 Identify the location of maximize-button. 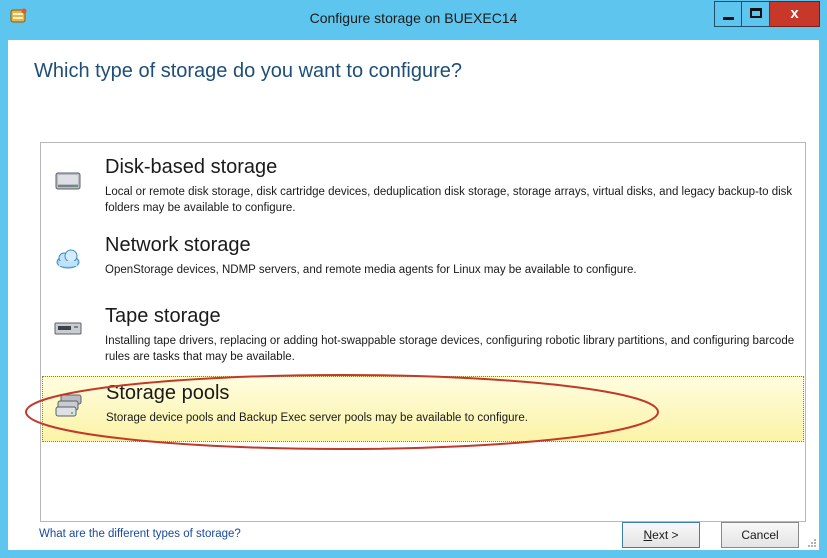
(756, 14).